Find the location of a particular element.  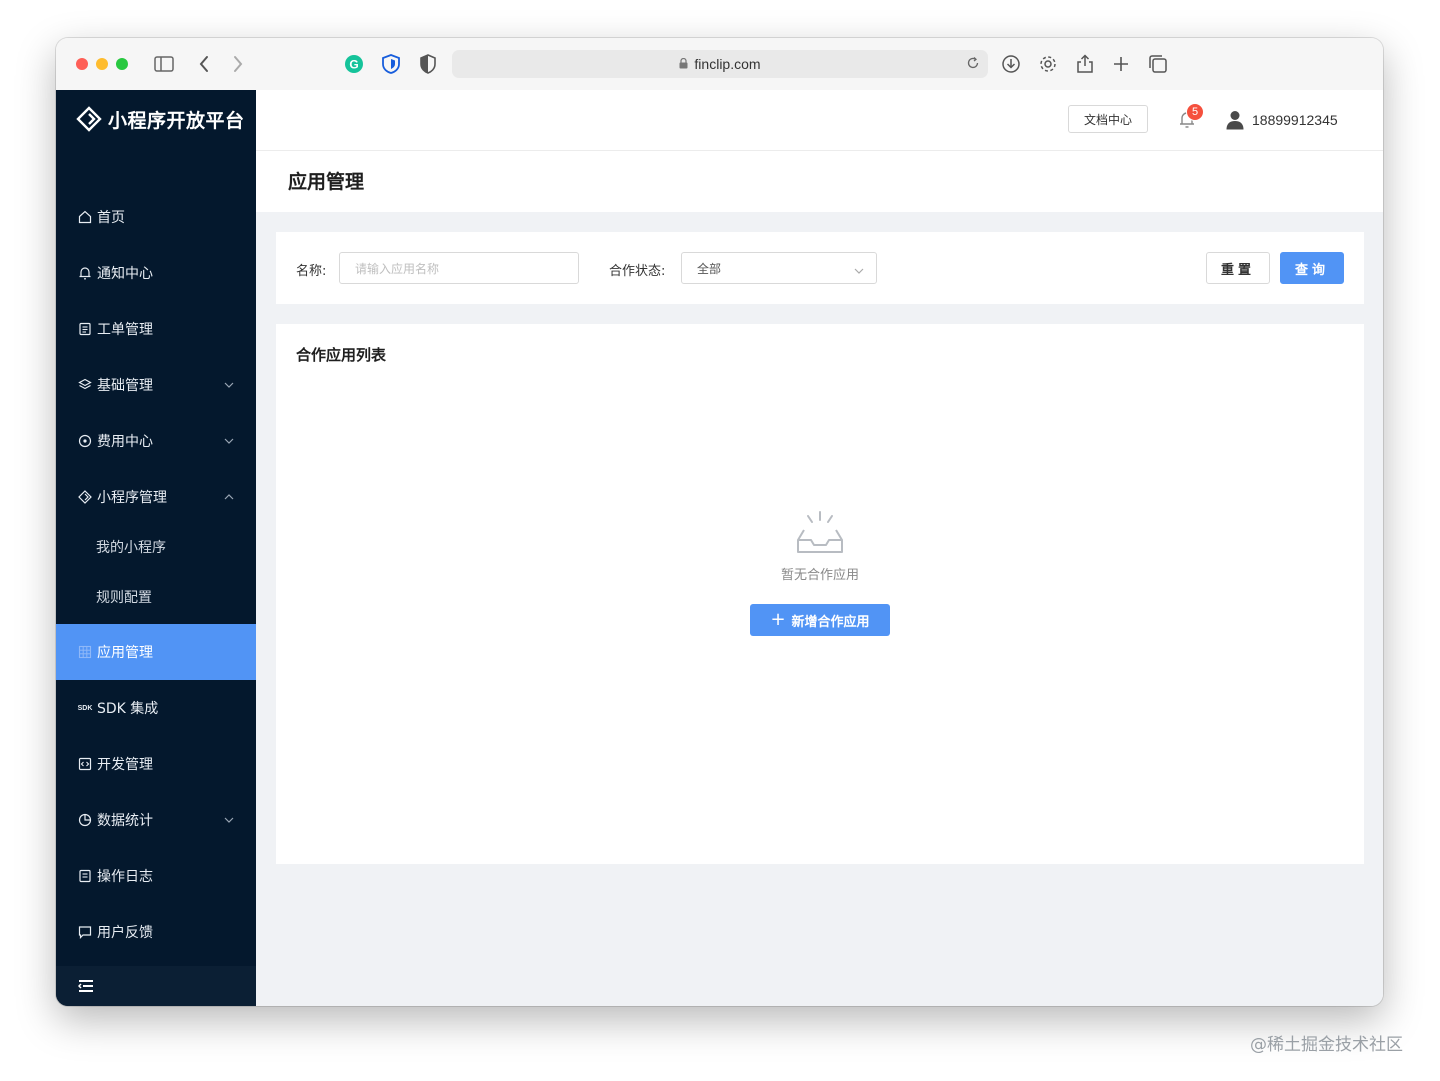

page-header: 应用管理 is located at coordinates (819, 181).